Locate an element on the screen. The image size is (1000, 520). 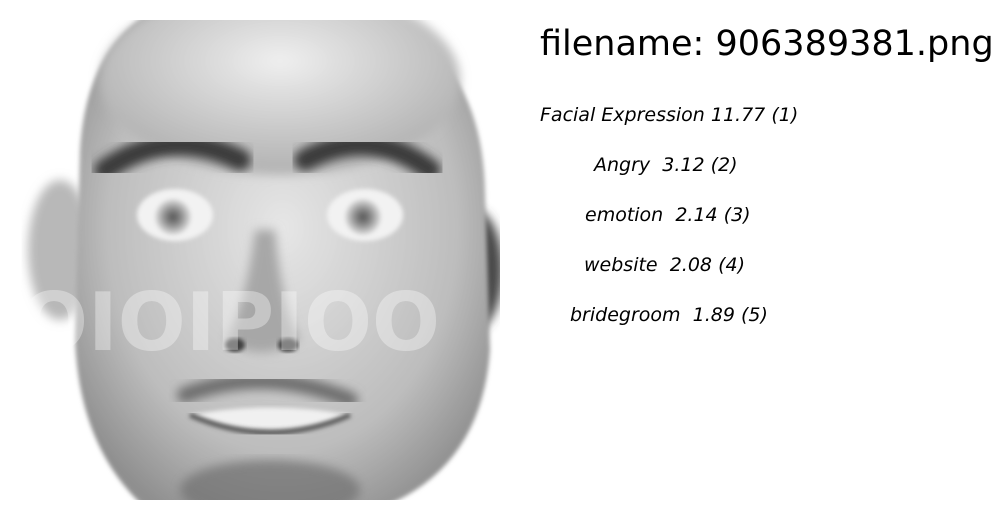
tag-label: emotion is located at coordinates (624, 215).